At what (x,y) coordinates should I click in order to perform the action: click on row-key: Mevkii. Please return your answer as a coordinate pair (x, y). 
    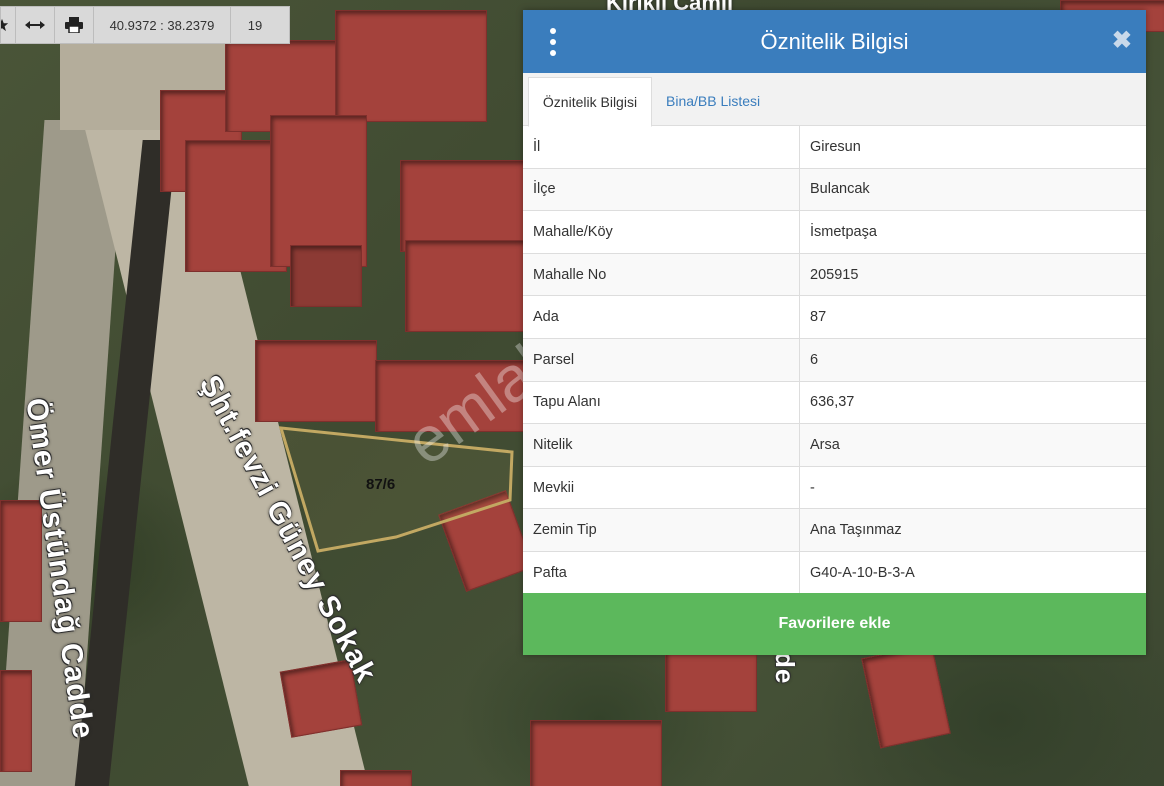
    Looking at the image, I should click on (661, 488).